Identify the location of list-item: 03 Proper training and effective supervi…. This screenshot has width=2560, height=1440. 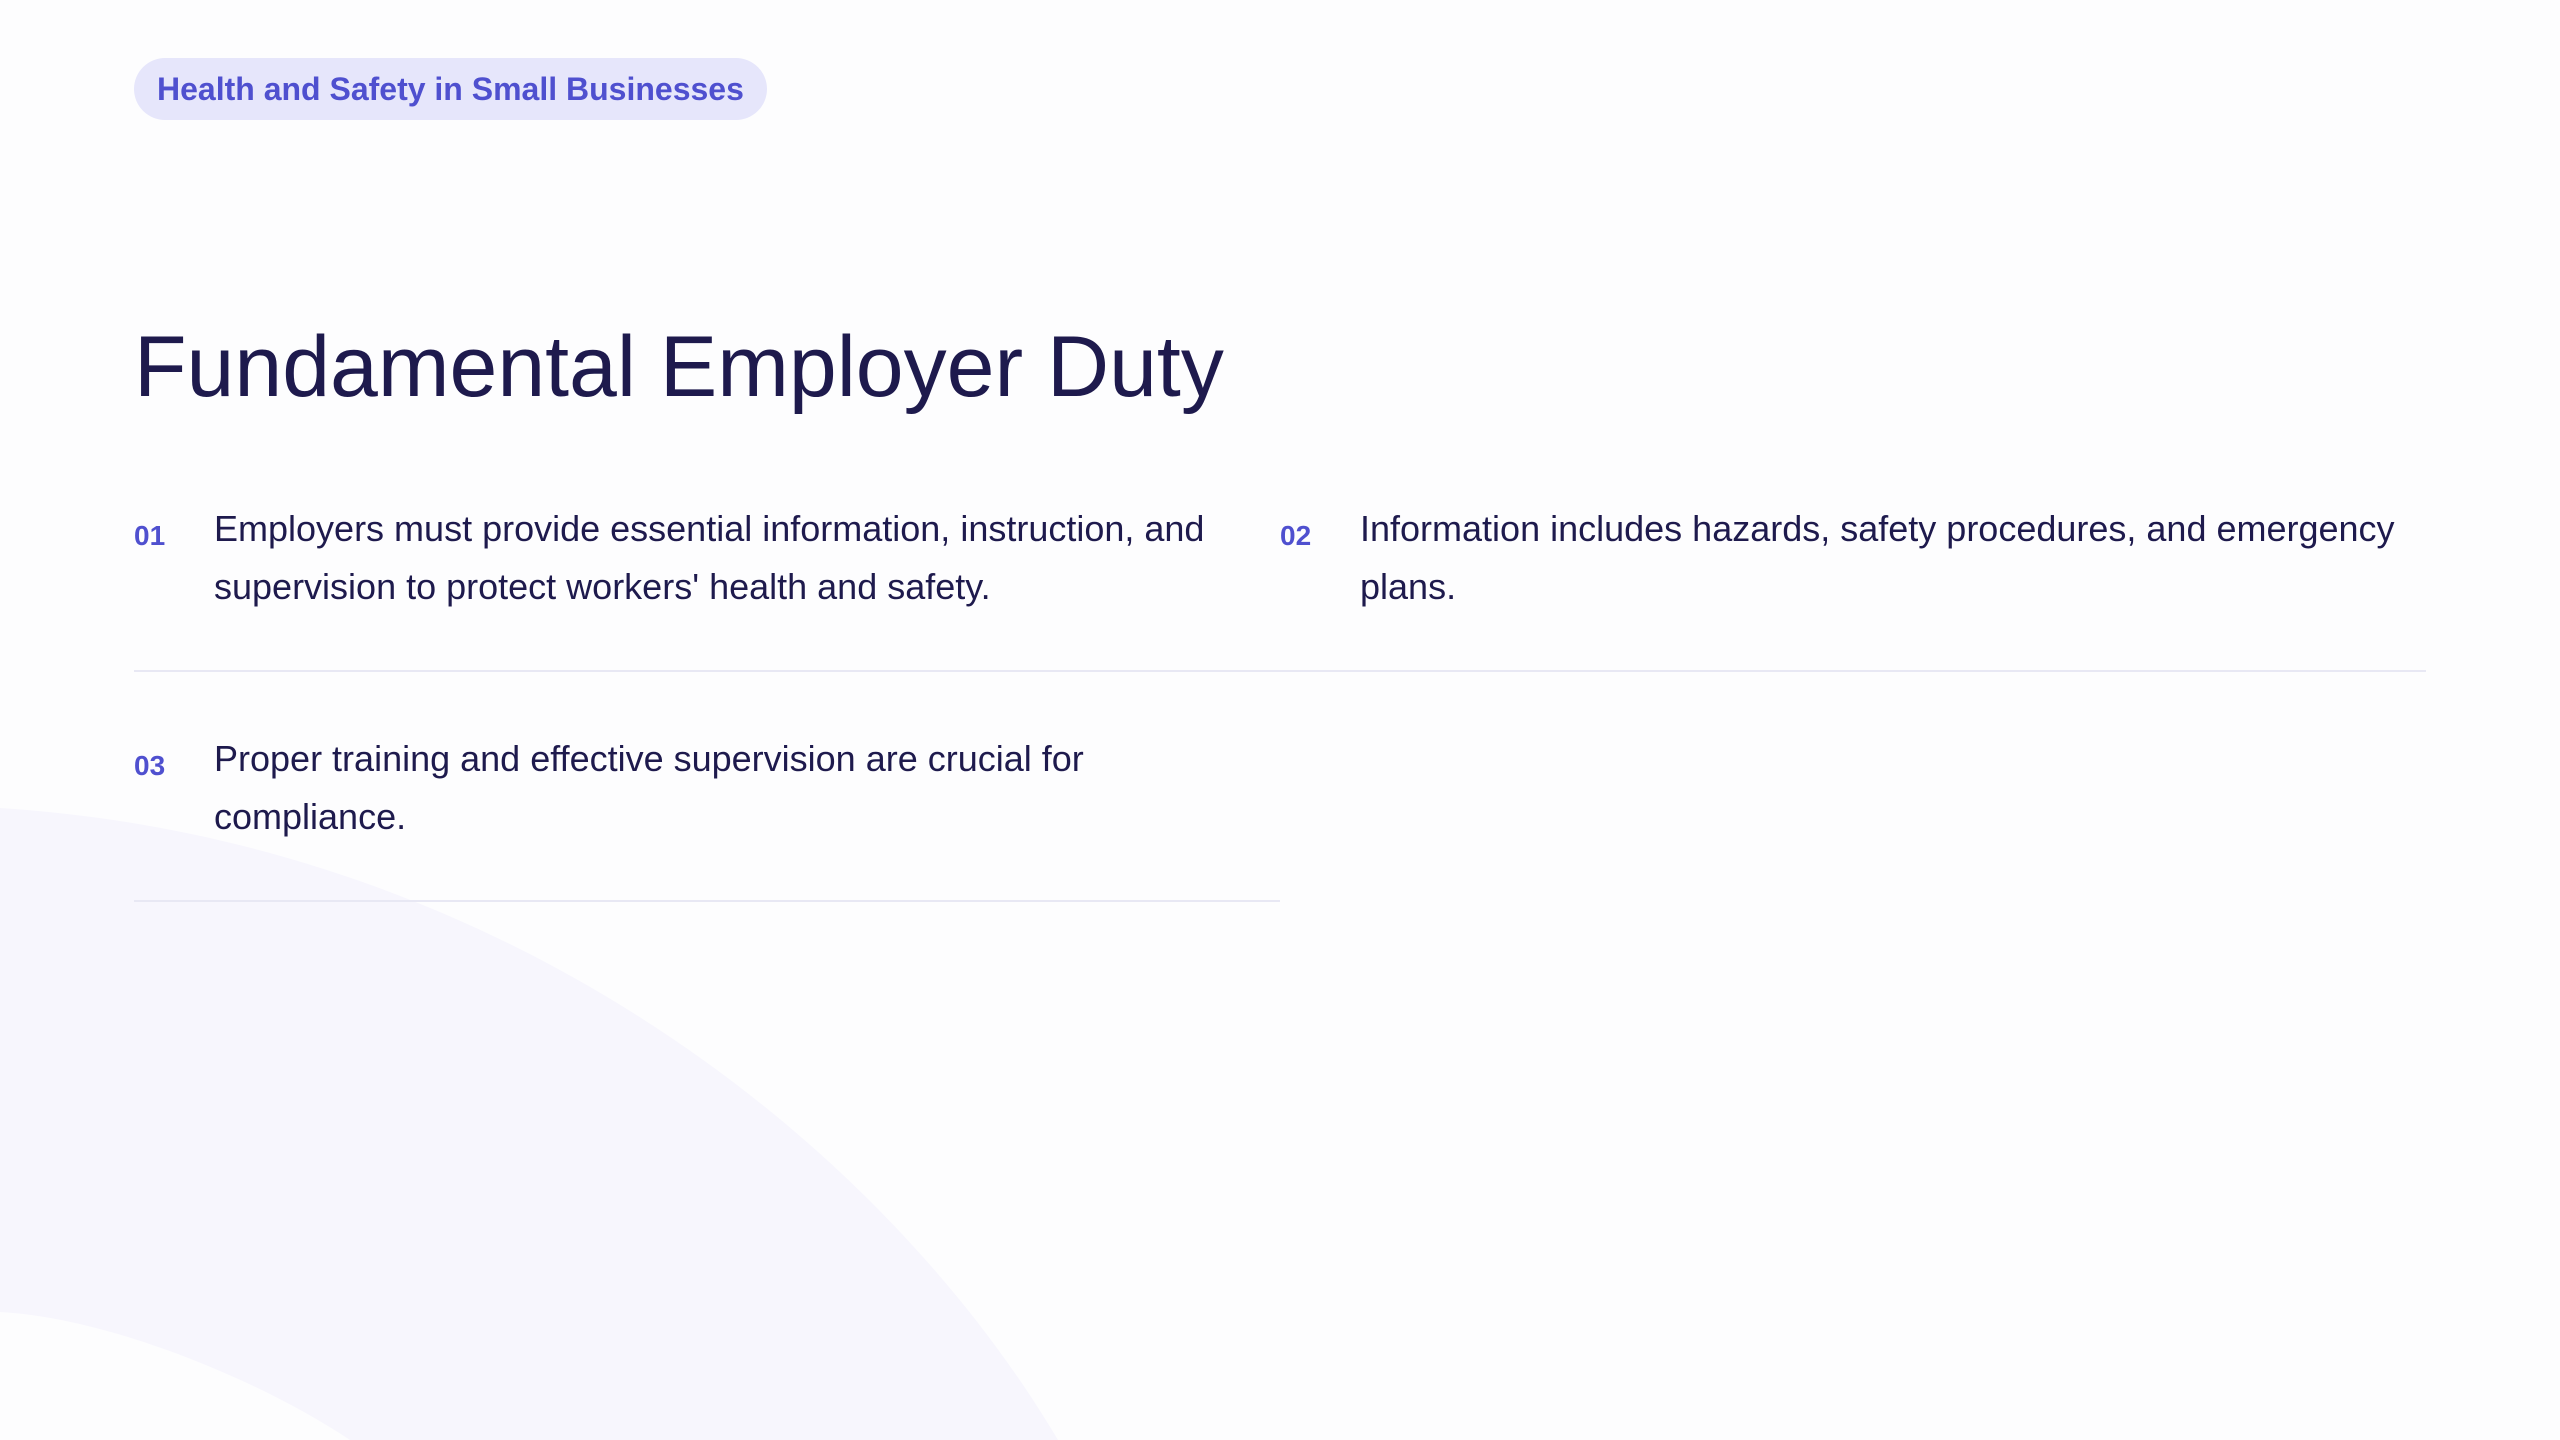
(707, 787).